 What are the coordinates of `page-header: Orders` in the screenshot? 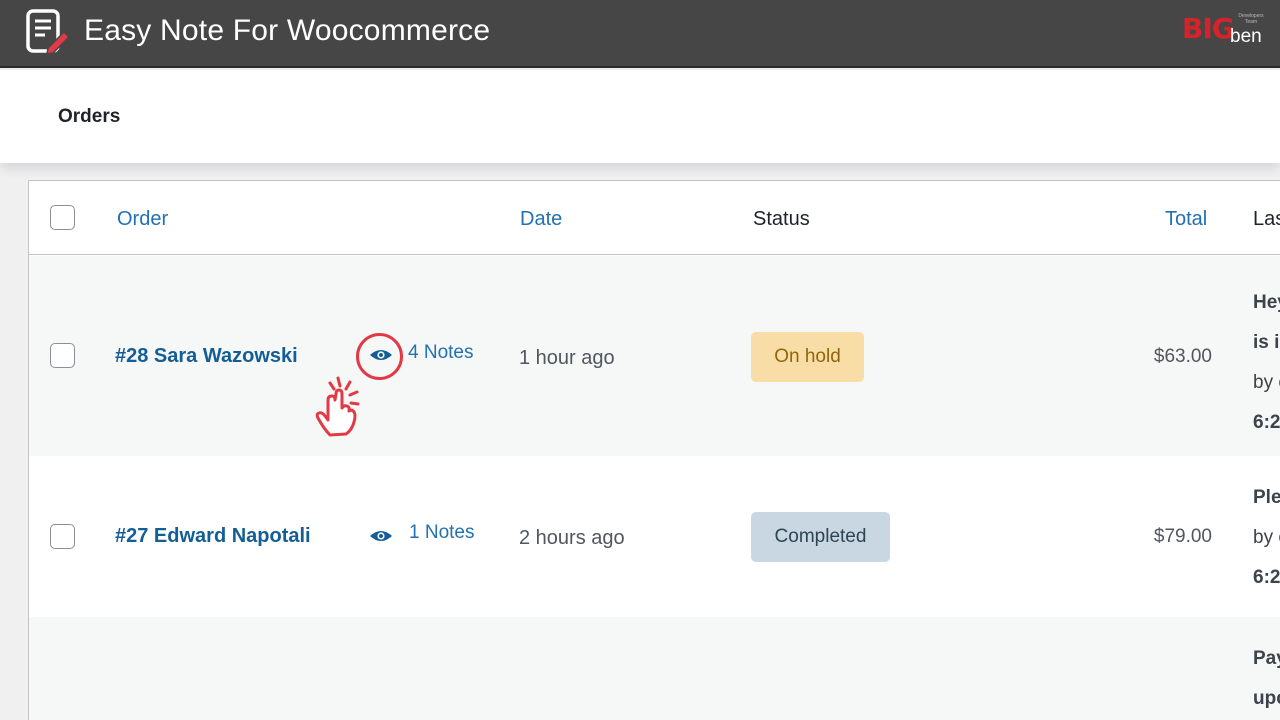 It's located at (640, 116).